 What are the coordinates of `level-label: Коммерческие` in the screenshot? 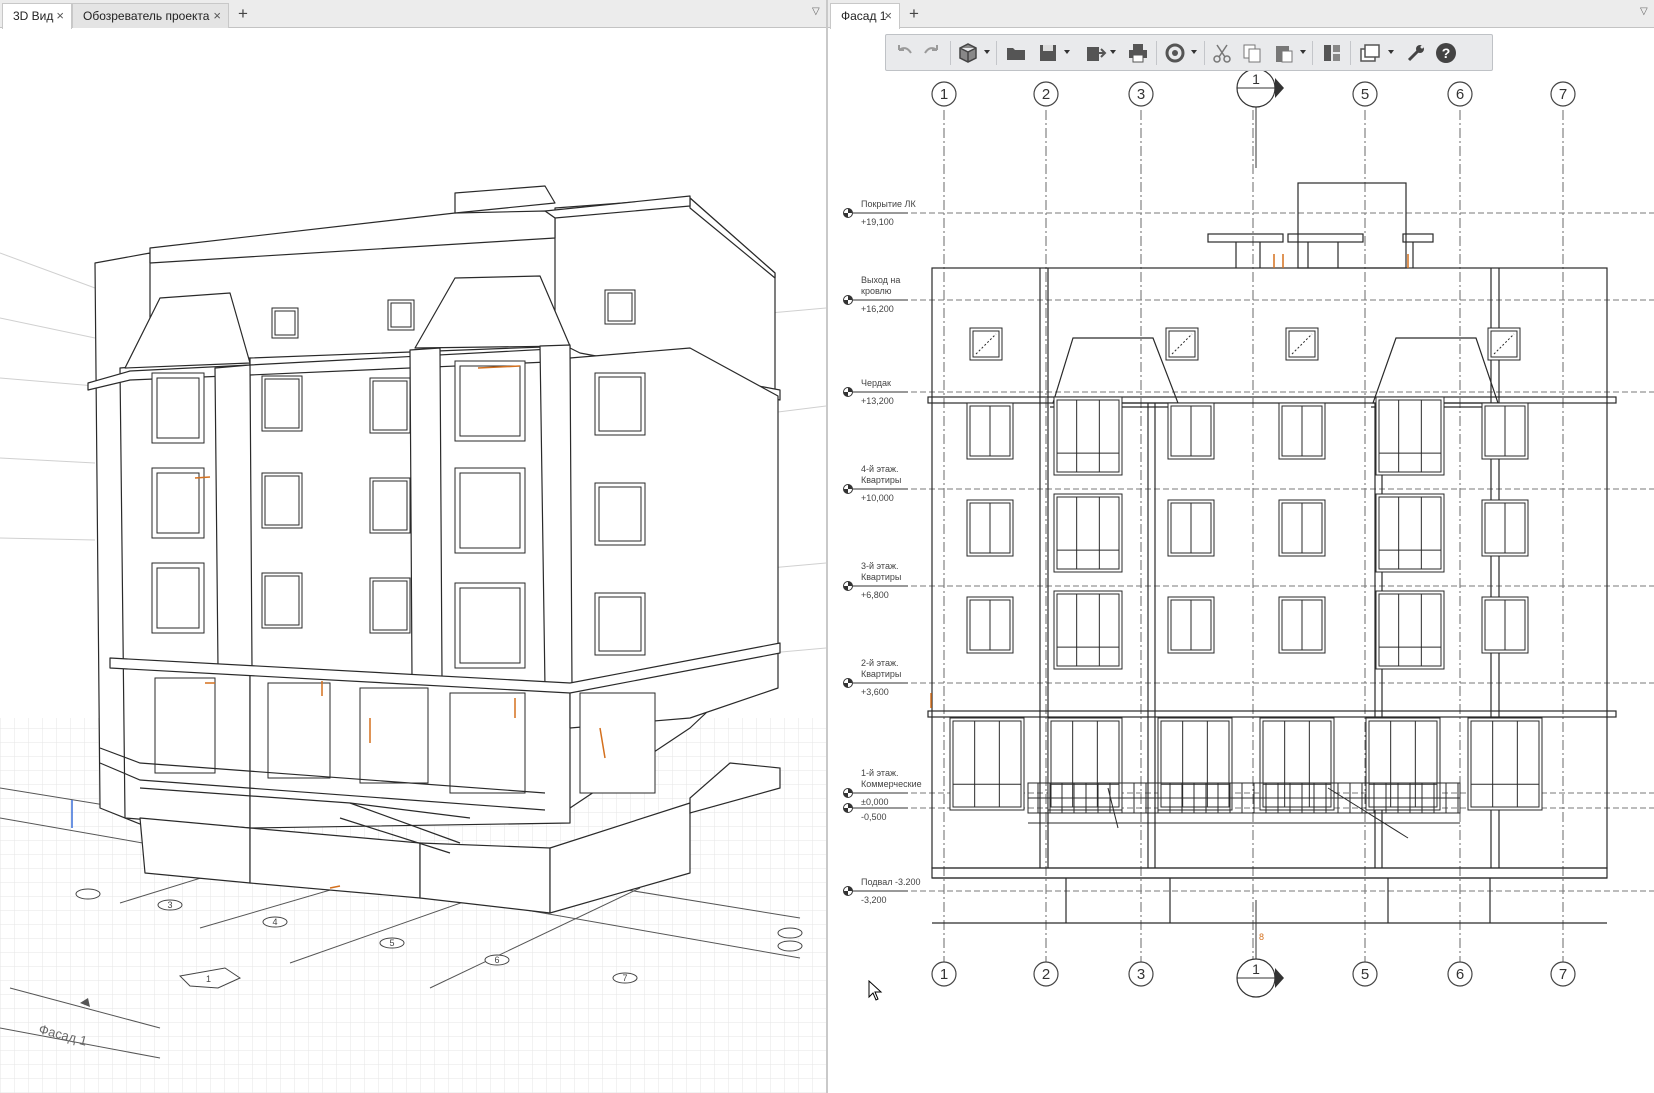 It's located at (891, 784).